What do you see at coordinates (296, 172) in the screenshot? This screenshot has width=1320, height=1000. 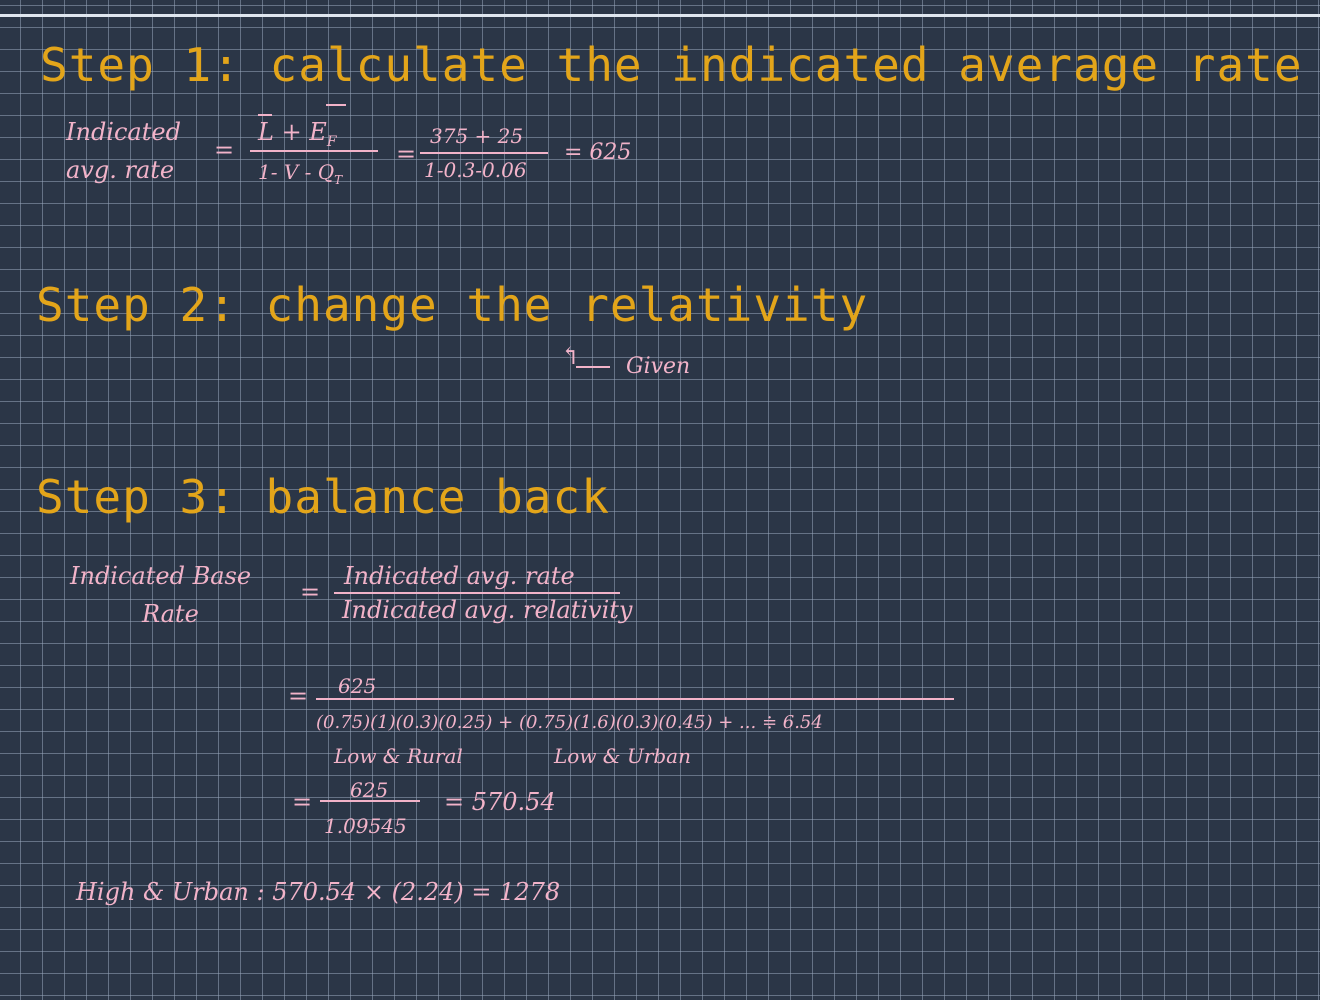 I see `step1-den1-text: 1- V - Q` at bounding box center [296, 172].